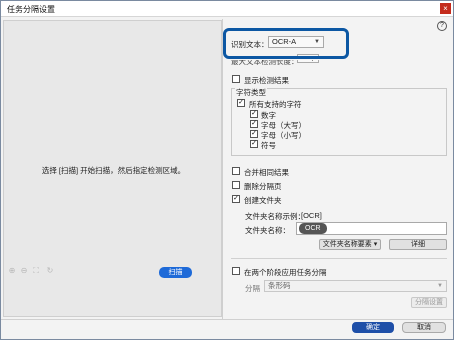 The height and width of the screenshot is (340, 454). Describe the element at coordinates (263, 186) in the screenshot. I see `delete-separator-label: 删除分隔页` at that location.